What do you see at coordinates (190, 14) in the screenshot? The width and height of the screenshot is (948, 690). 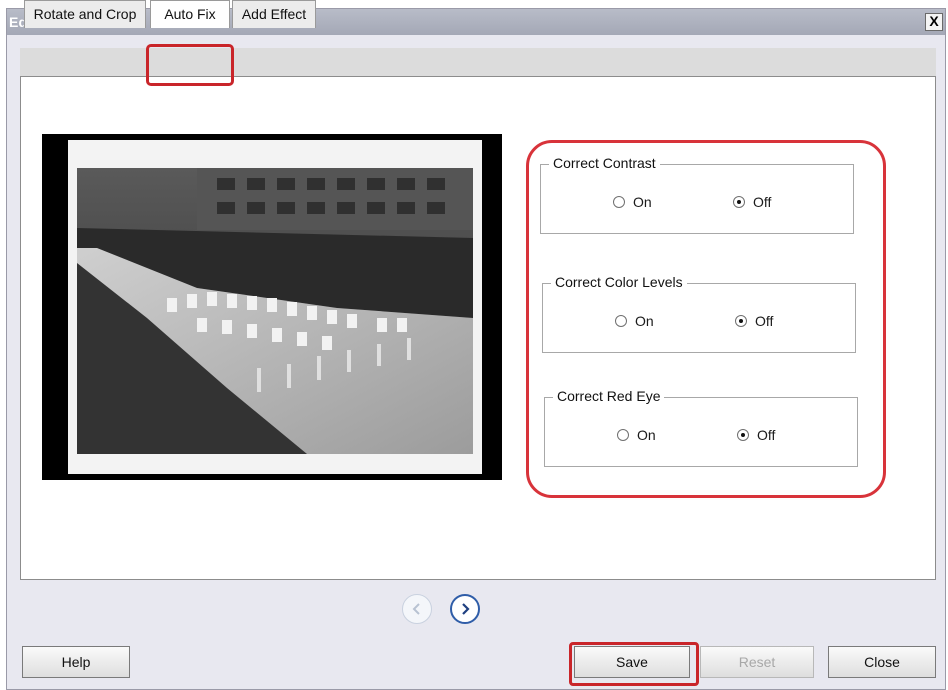 I see `tab-auto-fix: Auto Fix` at bounding box center [190, 14].